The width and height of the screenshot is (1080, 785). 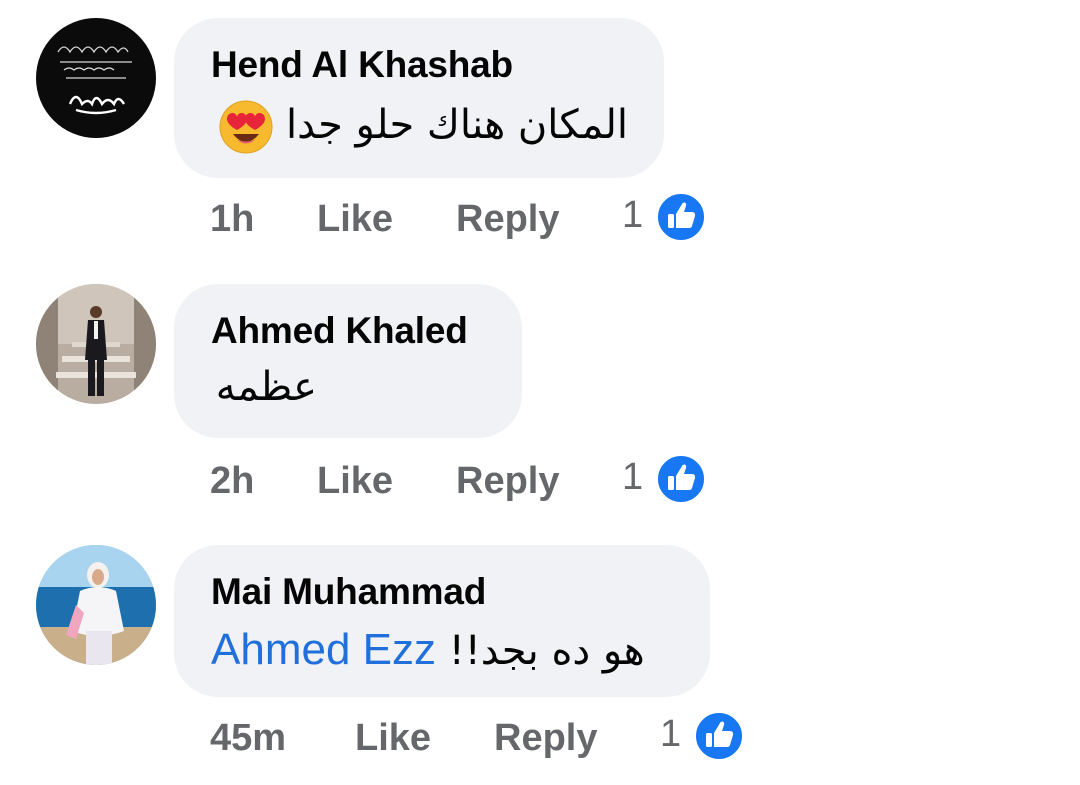 I want to click on comment-bubble: Hend Al Khashab المكان هناك حلو جدا, so click(x=419, y=98).